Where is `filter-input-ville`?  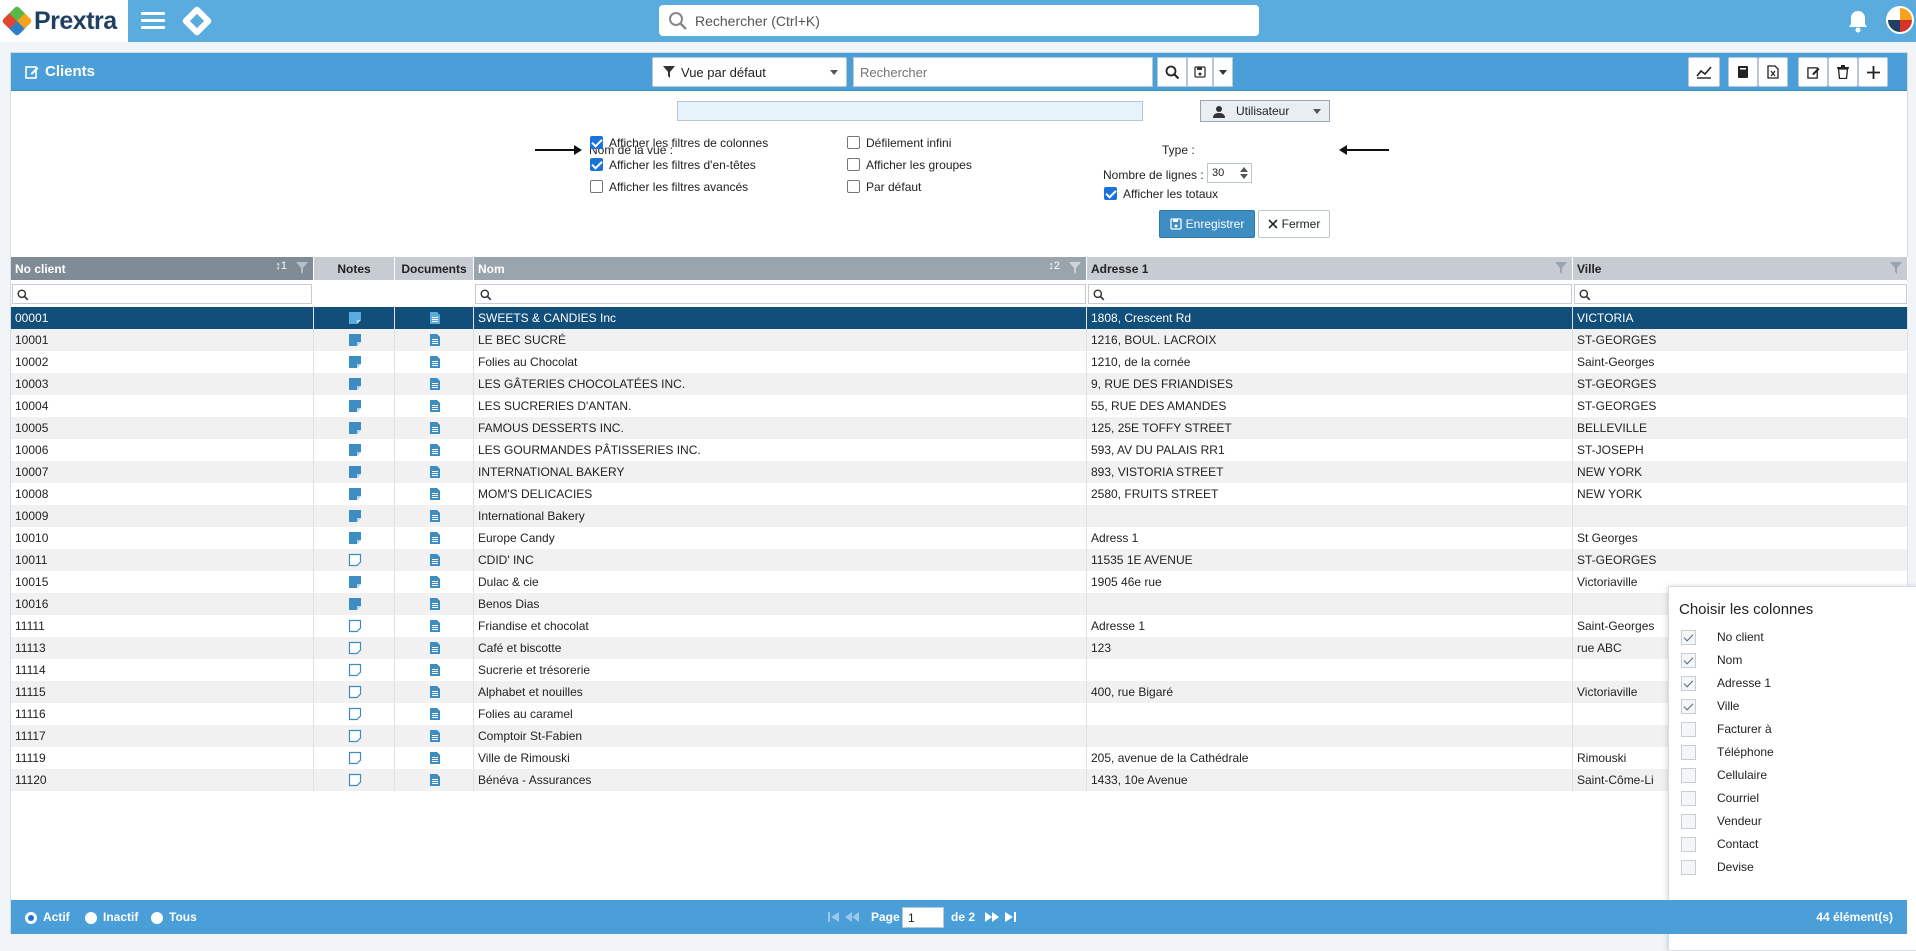
filter-input-ville is located at coordinates (1740, 294).